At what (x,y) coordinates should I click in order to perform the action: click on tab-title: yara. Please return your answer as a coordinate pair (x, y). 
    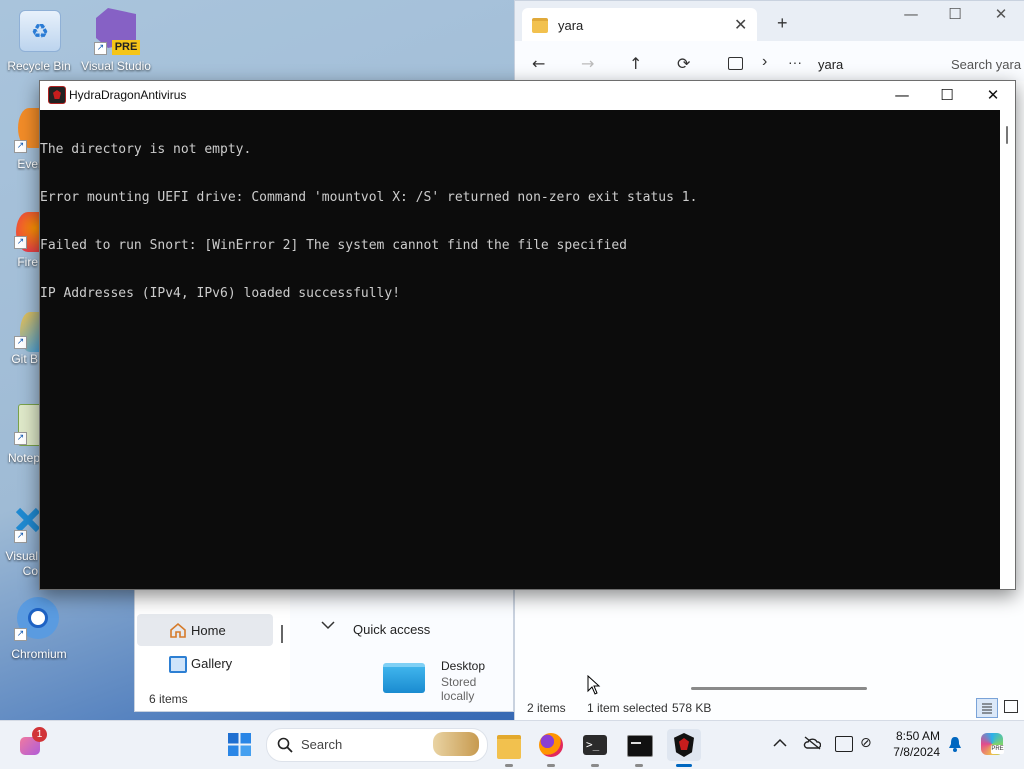
    Looking at the image, I should click on (571, 25).